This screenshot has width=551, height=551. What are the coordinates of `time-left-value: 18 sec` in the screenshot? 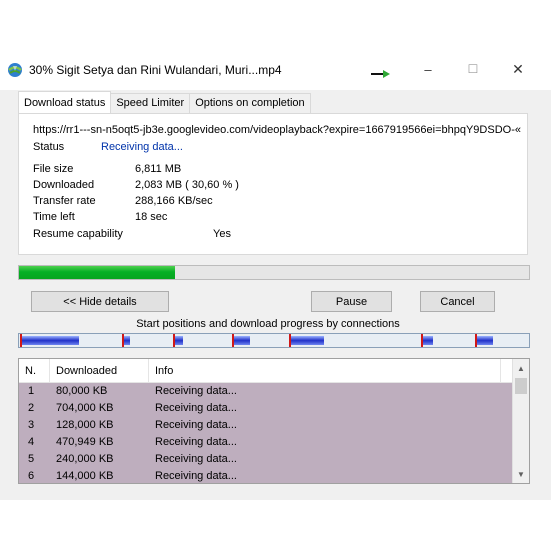 It's located at (151, 217).